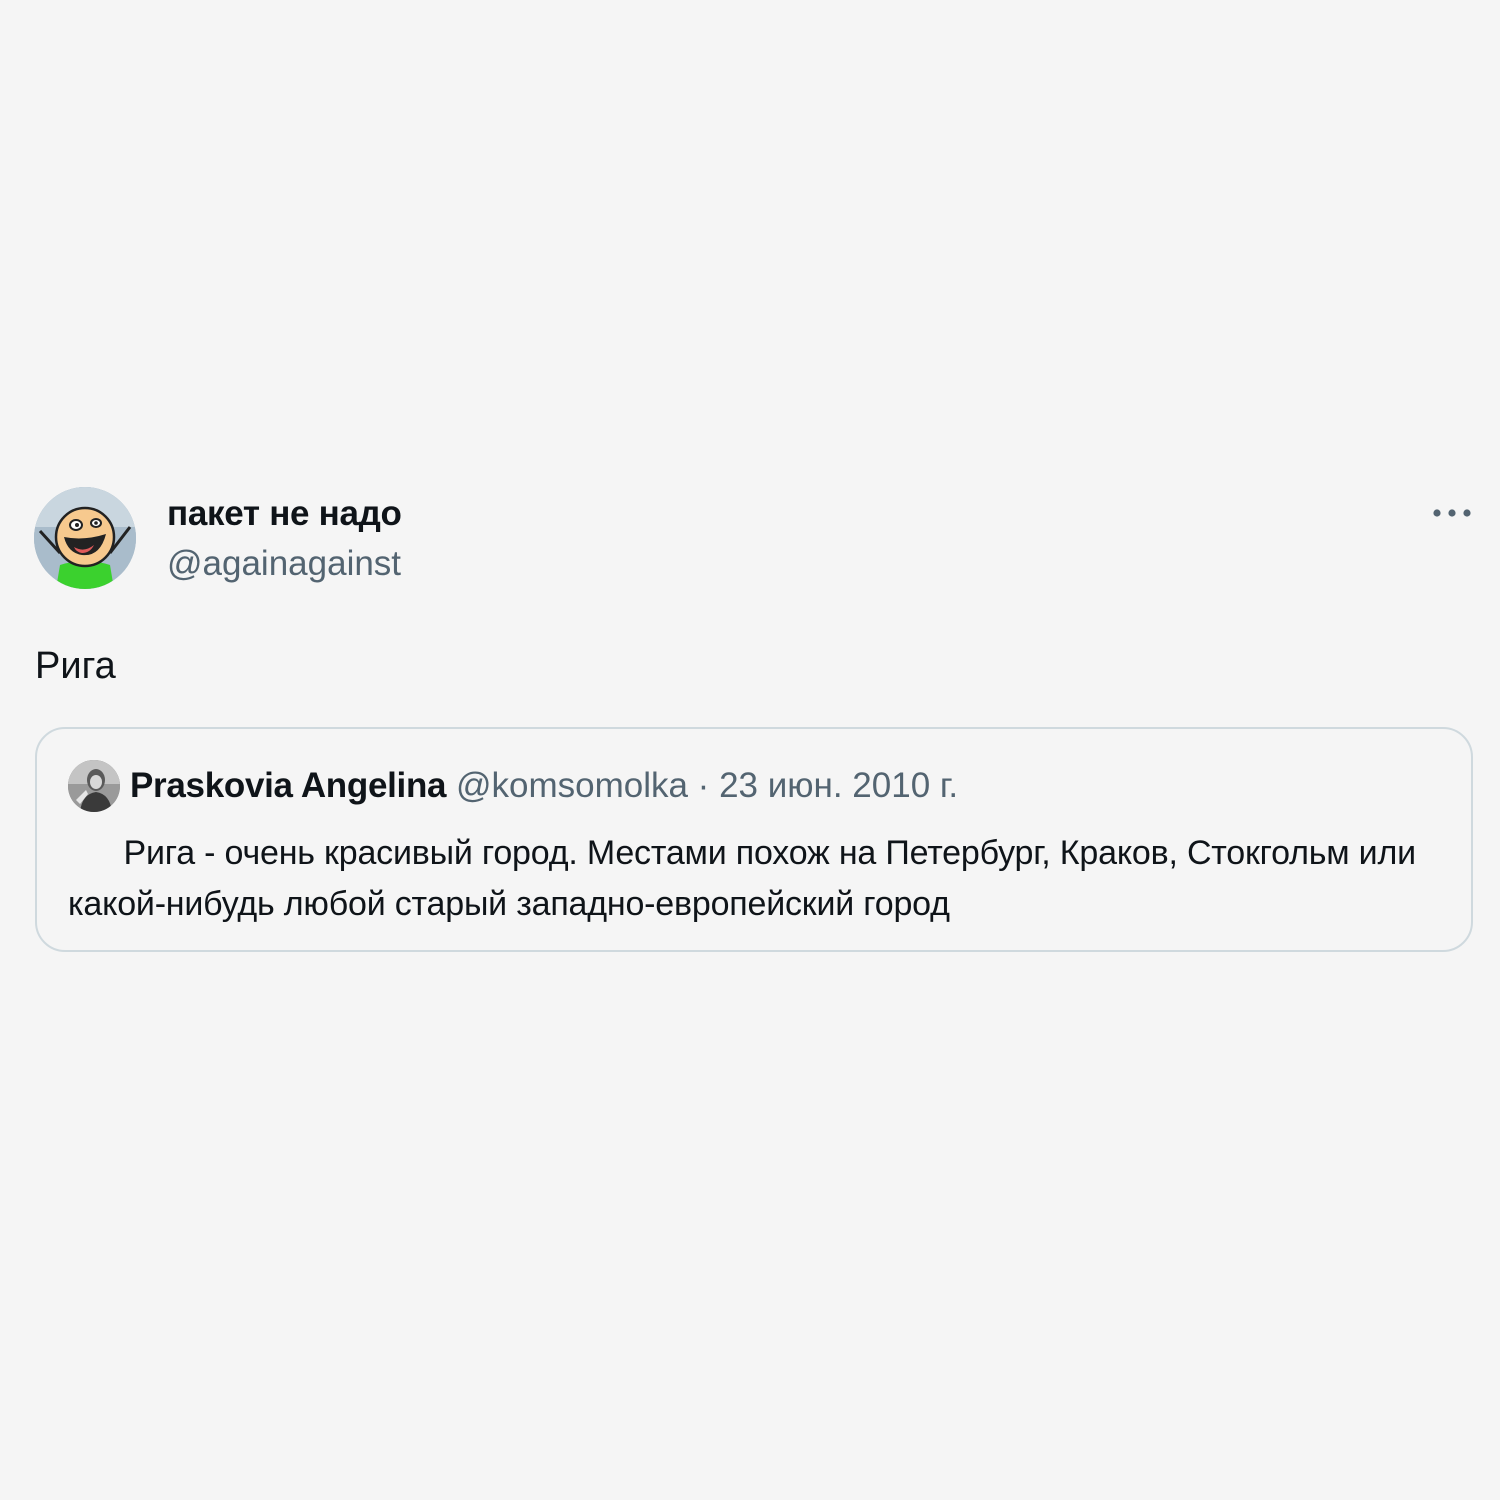 This screenshot has height=1500, width=1500. What do you see at coordinates (75, 666) in the screenshot?
I see `tweet-text: Рига` at bounding box center [75, 666].